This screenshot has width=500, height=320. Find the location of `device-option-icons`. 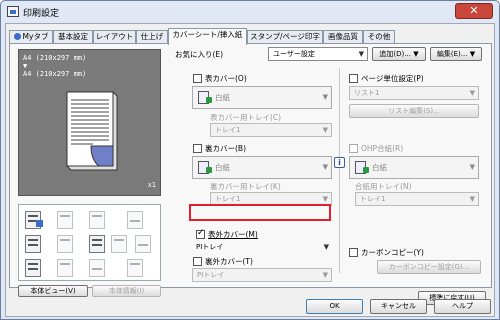

device-option-icons is located at coordinates (89, 242).